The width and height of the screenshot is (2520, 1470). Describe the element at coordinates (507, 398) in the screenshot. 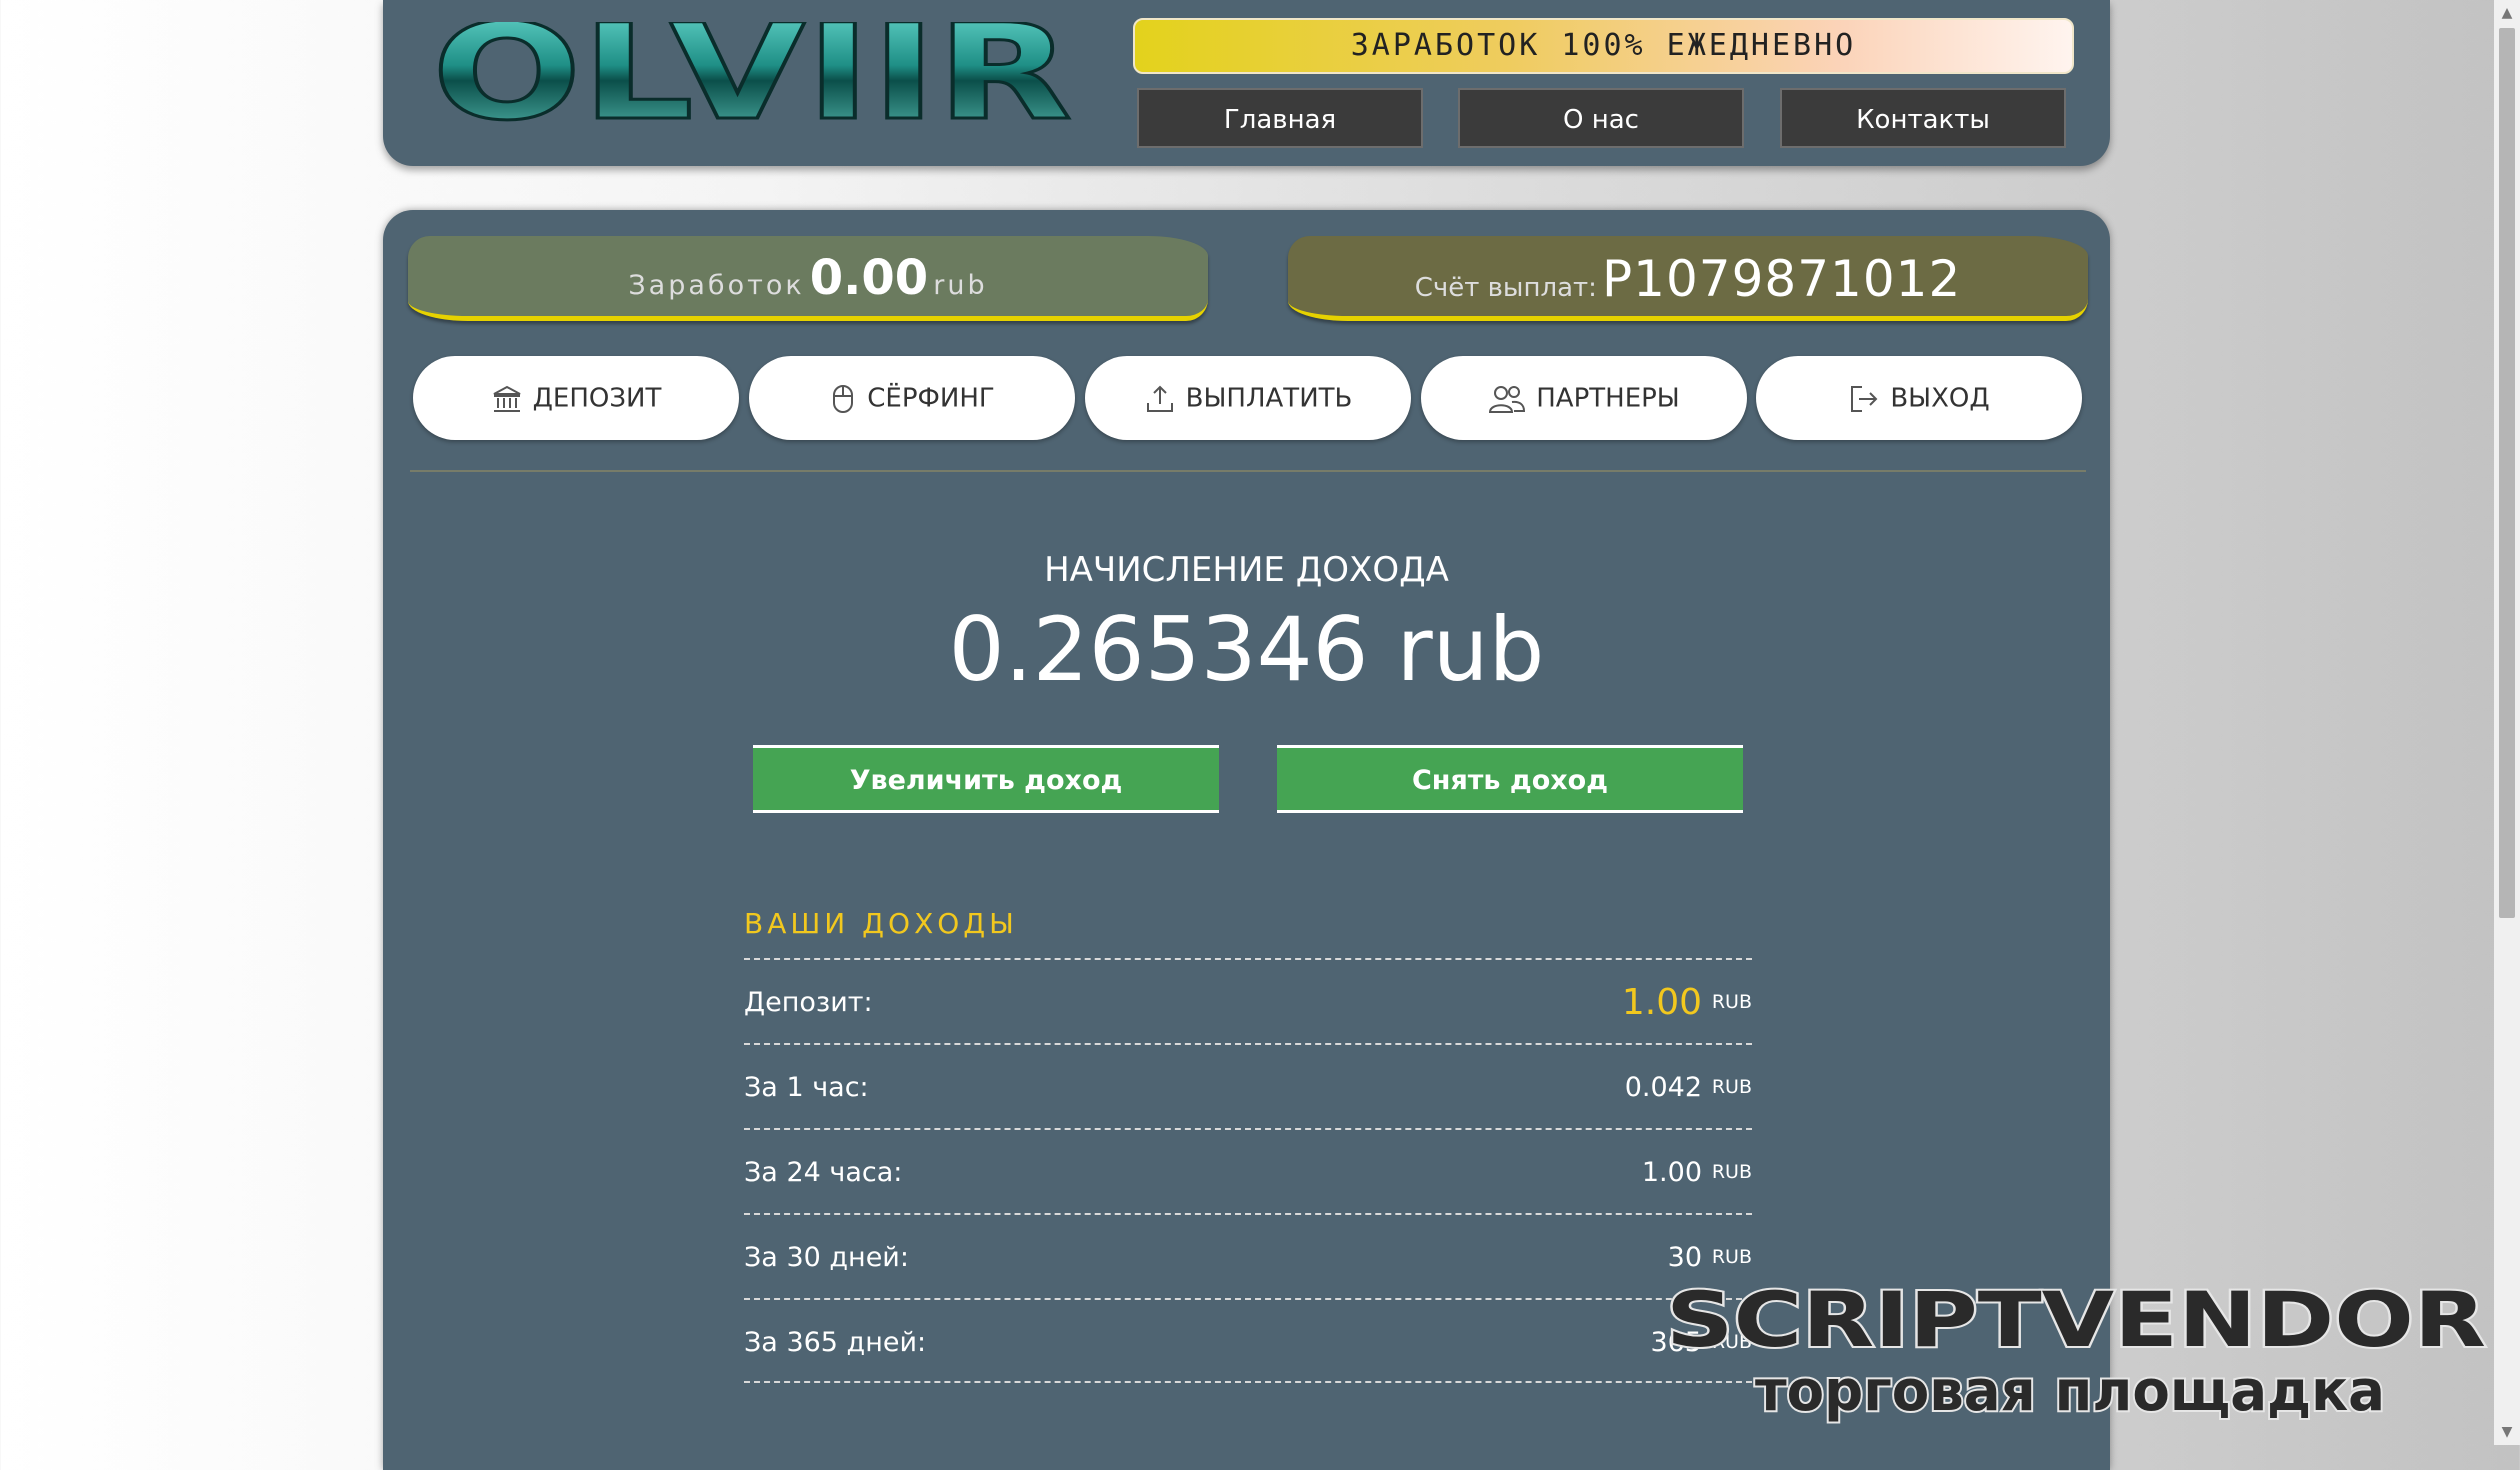

I see `bank-icon` at that location.